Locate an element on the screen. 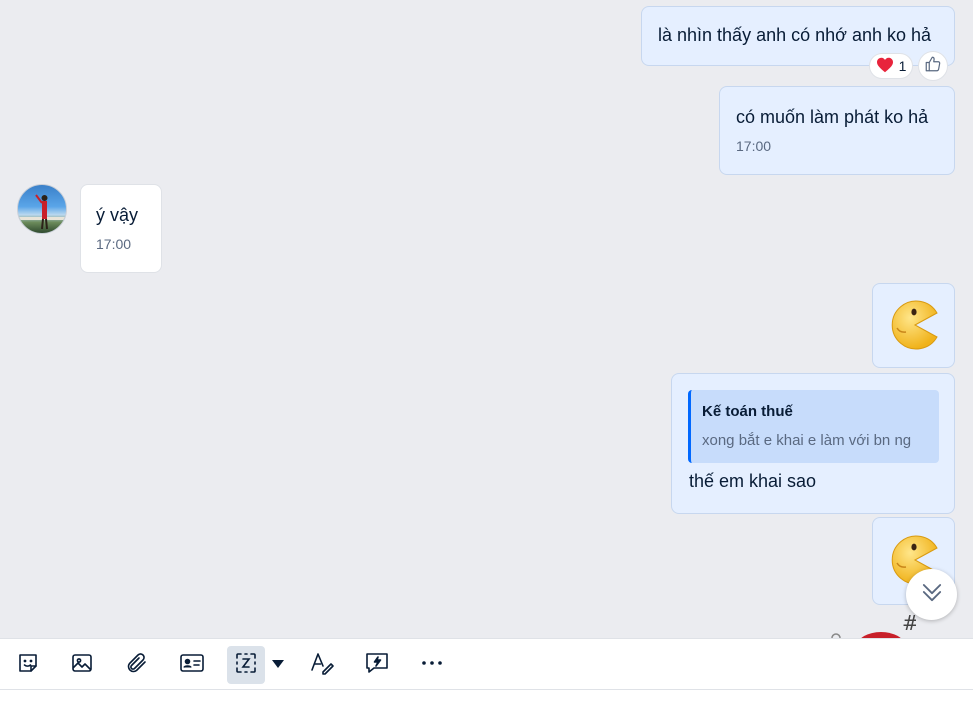 Image resolution: width=973 pixels, height=702 pixels. reaction-count: 1 is located at coordinates (902, 66).